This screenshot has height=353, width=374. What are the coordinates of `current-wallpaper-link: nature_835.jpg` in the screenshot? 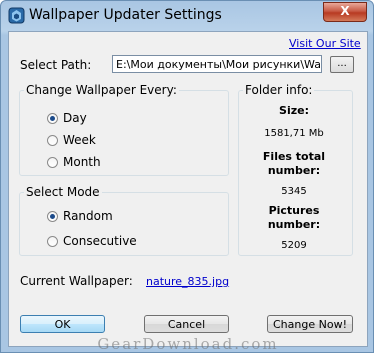 It's located at (187, 281).